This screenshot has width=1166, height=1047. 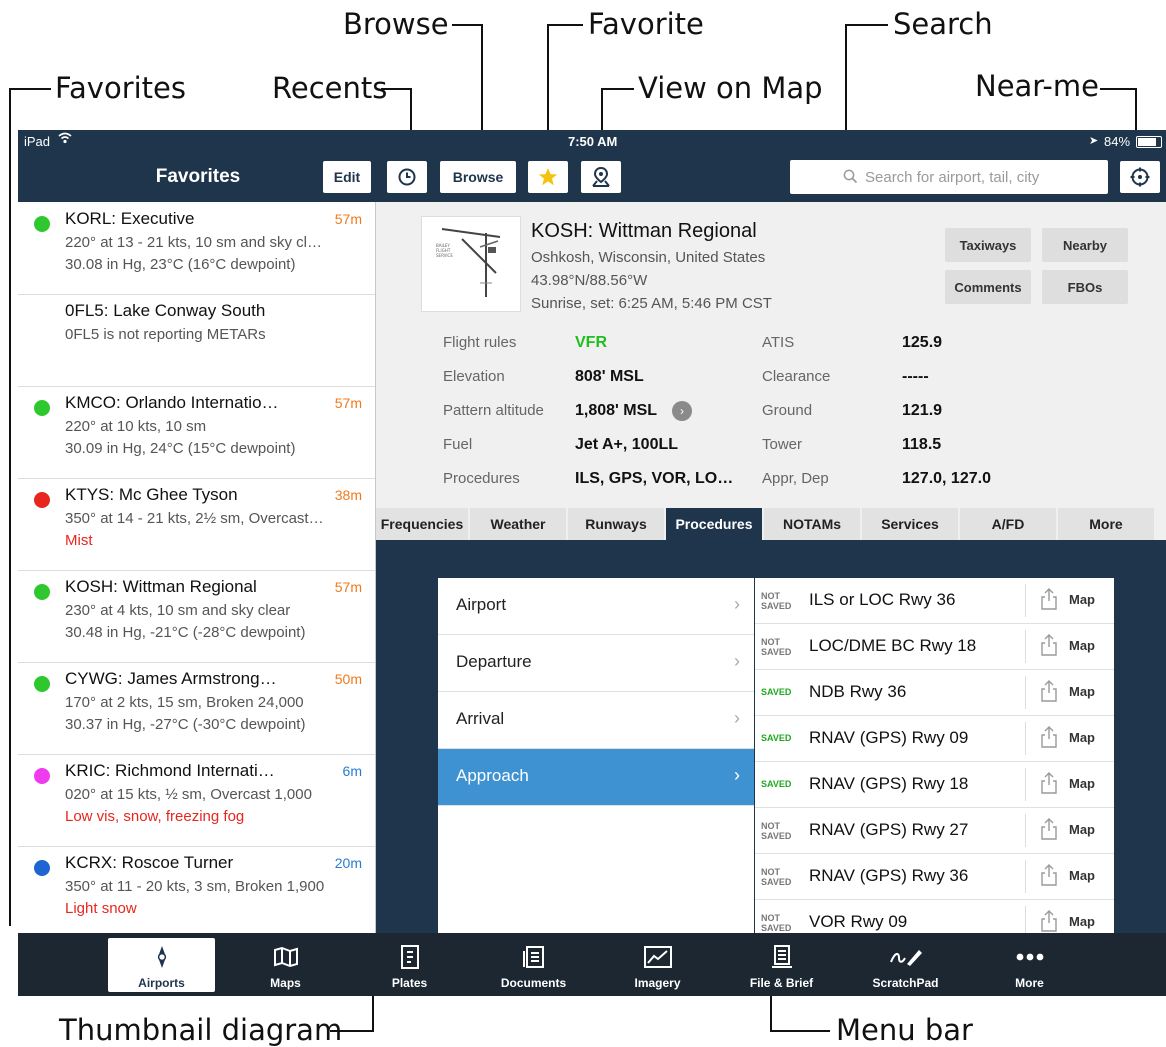 I want to click on taxiways-button: Taxiways, so click(x=988, y=245).